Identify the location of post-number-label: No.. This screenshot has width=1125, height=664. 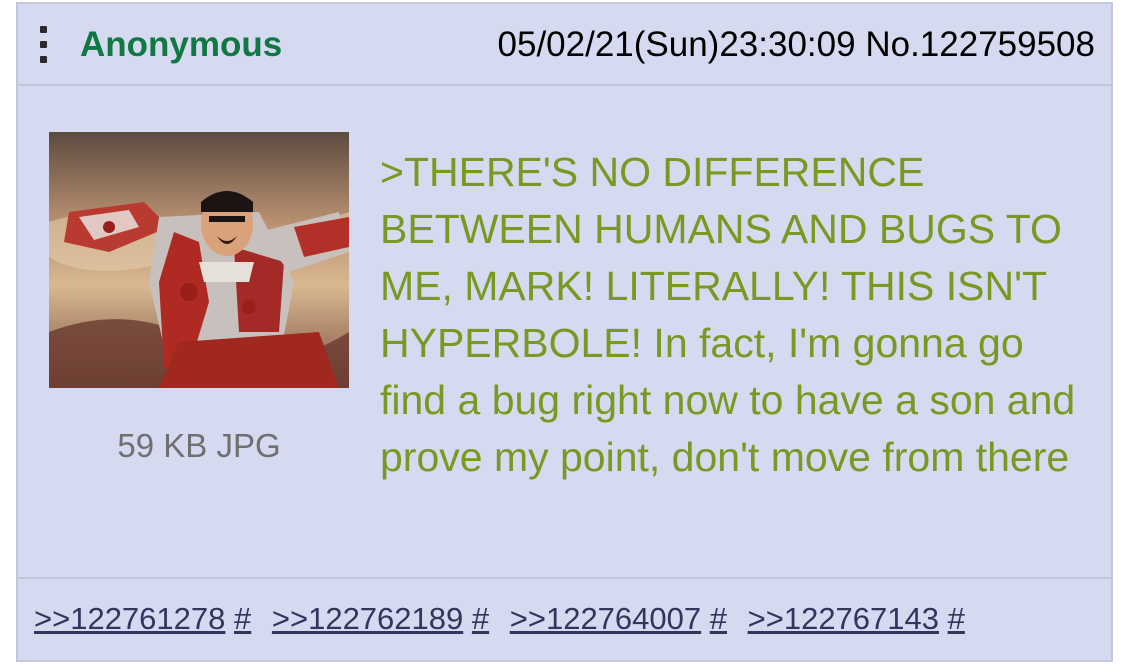
(892, 44).